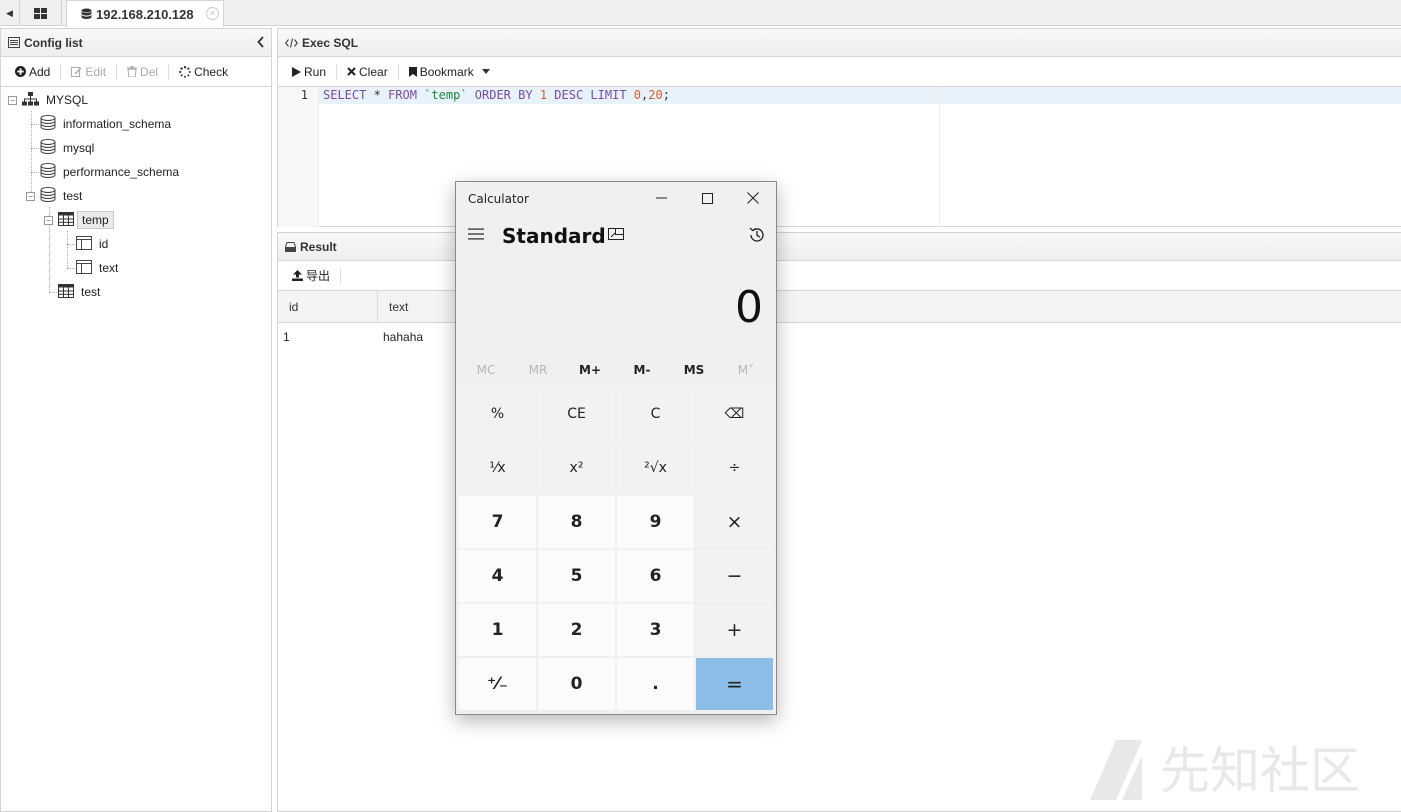 The image size is (1401, 812). What do you see at coordinates (839, 337) in the screenshot?
I see `table-row: 1 hahaha` at bounding box center [839, 337].